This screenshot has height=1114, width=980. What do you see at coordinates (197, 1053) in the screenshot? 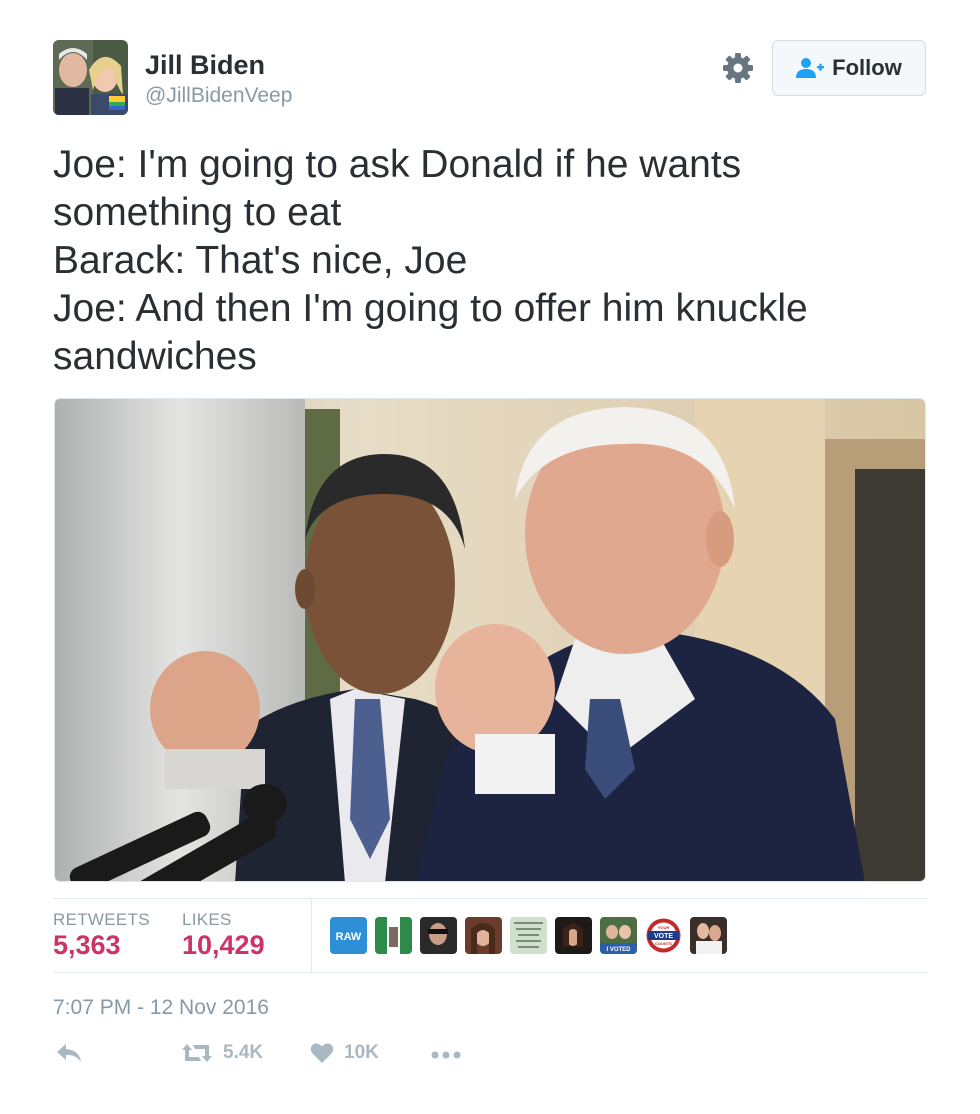
I see `retweet-icon` at bounding box center [197, 1053].